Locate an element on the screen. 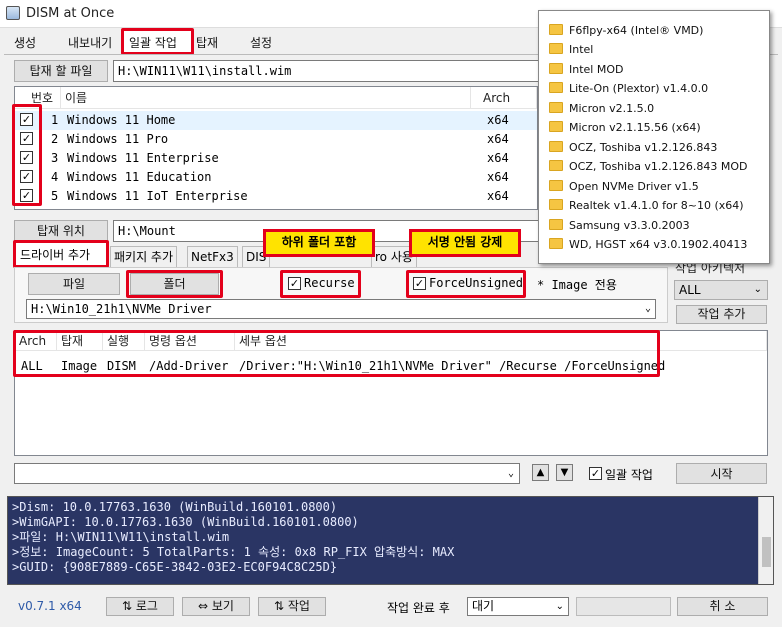  after-job-value: 대기 is located at coordinates (483, 606).